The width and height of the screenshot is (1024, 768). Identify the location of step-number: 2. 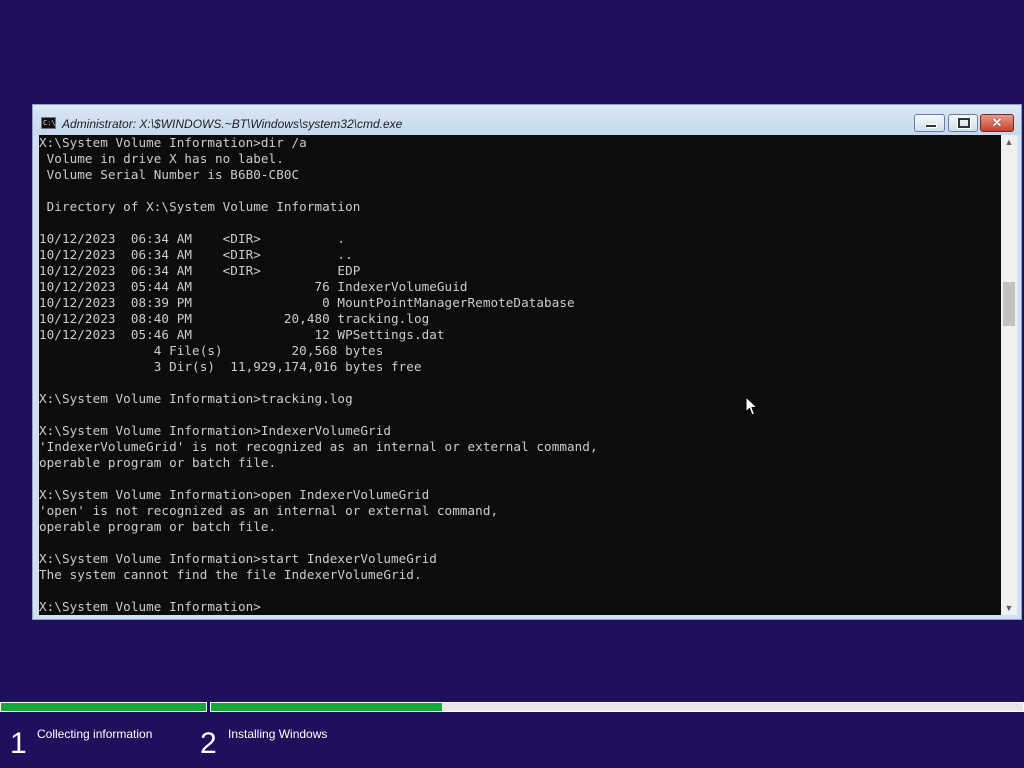
(208, 743).